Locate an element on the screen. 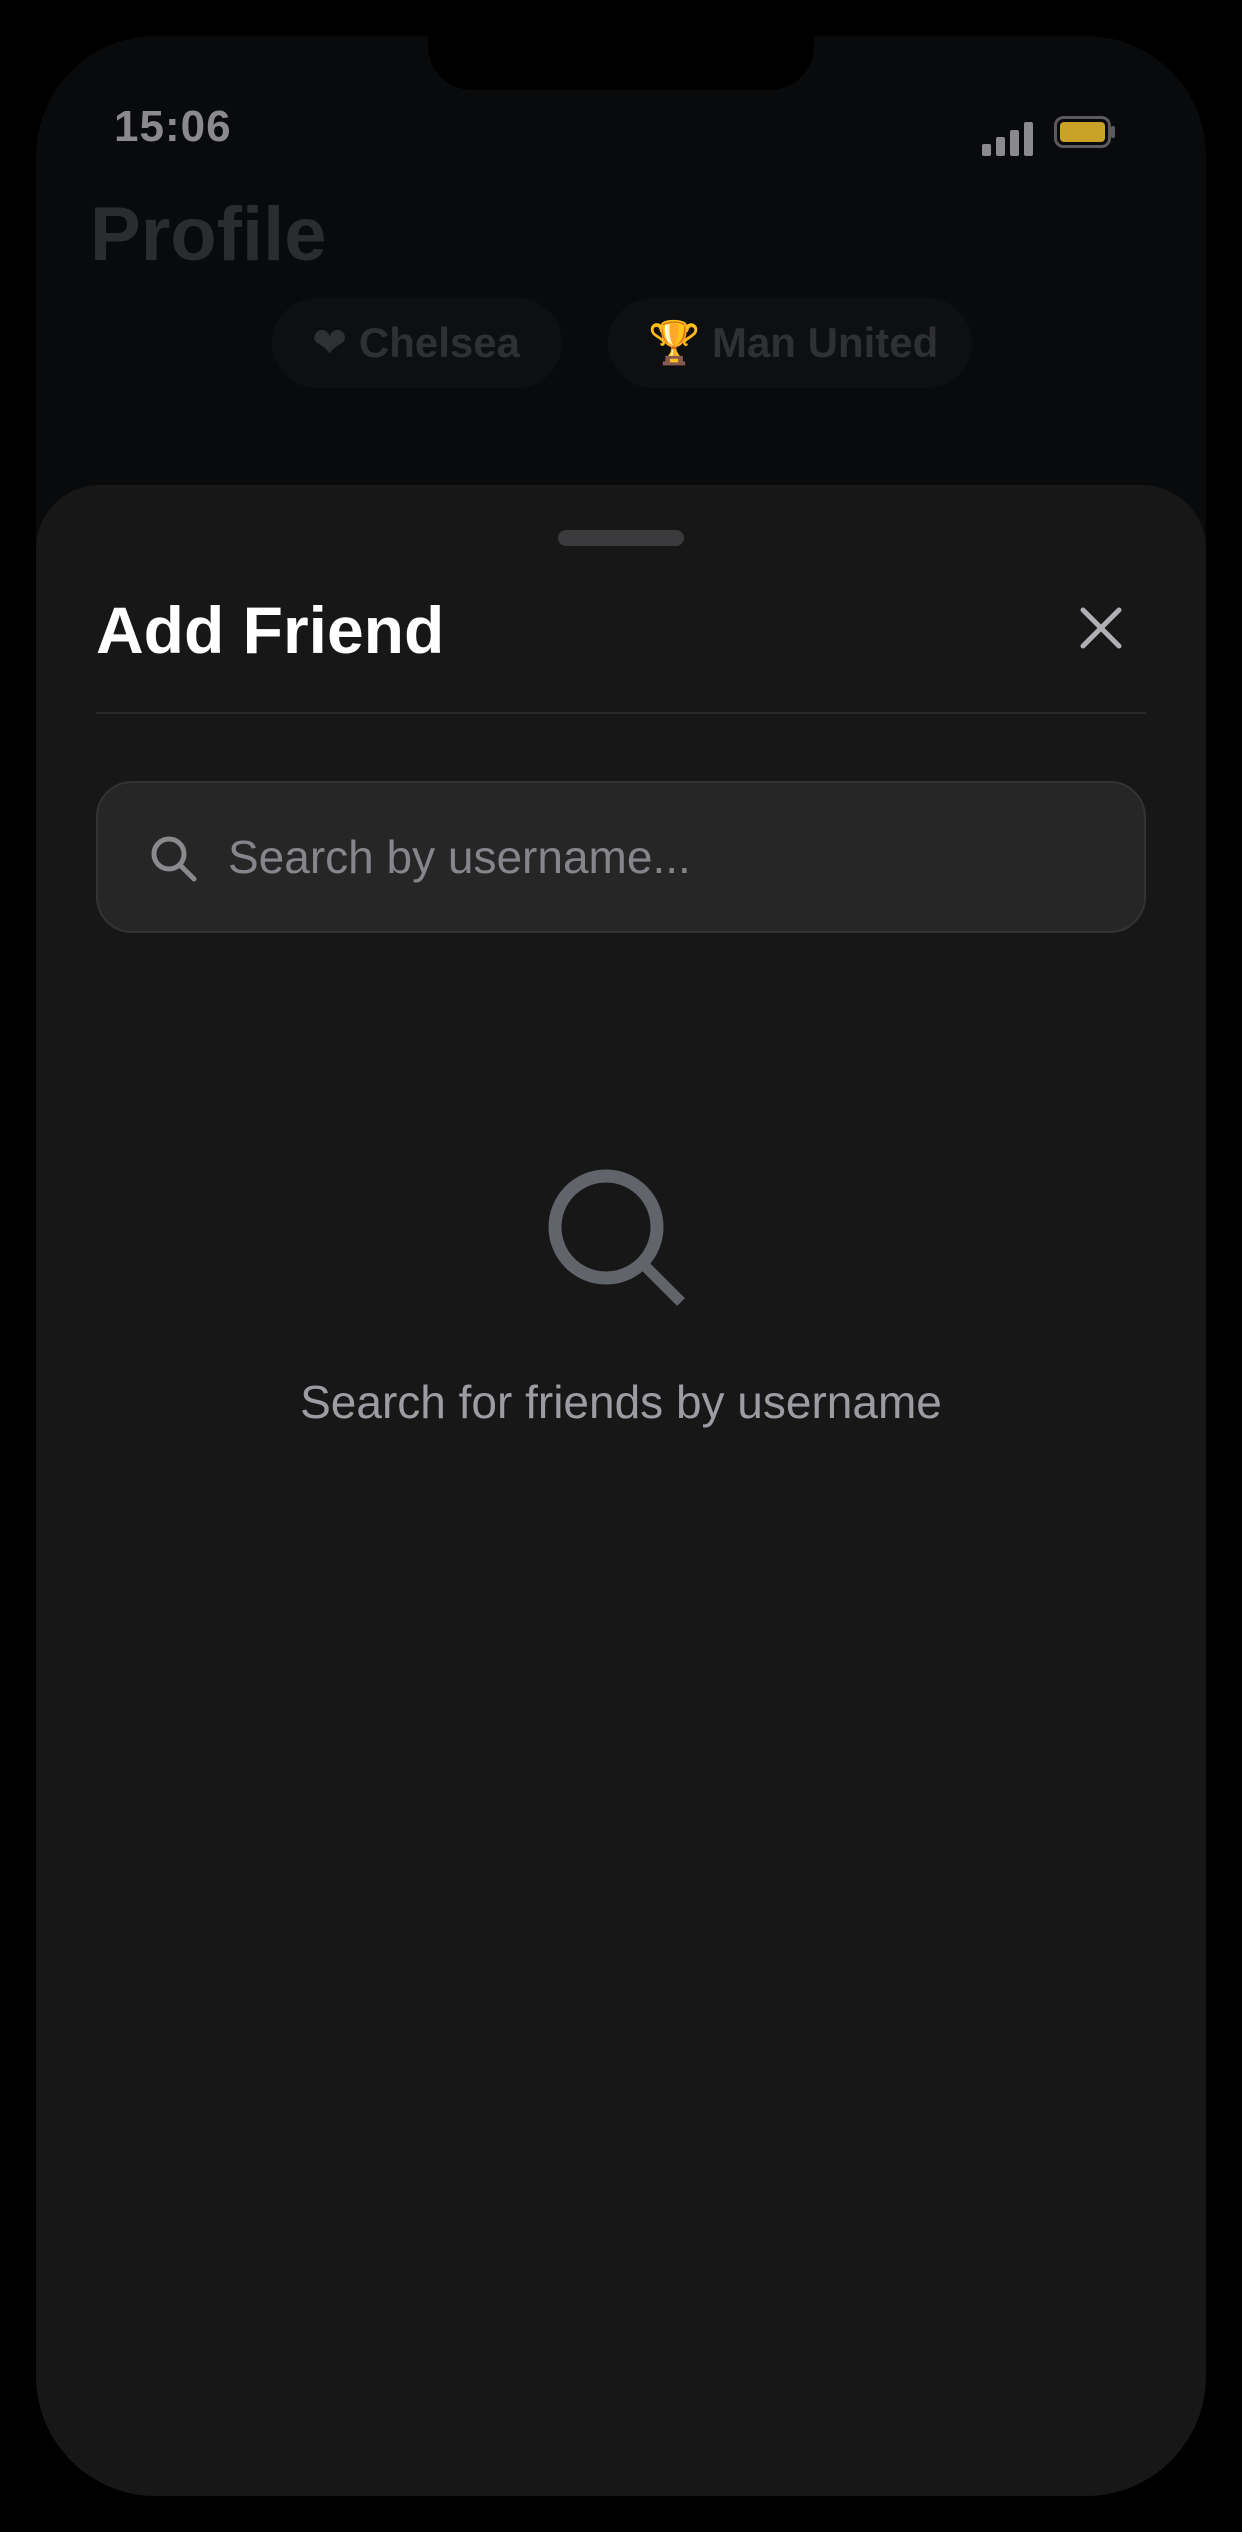 This screenshot has height=2532, width=1242. notch is located at coordinates (621, 63).